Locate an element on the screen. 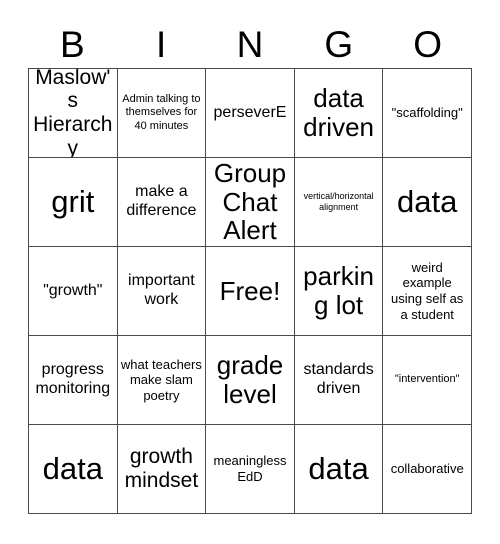 Image resolution: width=500 pixels, height=544 pixels. bingo-header: B I N G O is located at coordinates (250, 44).